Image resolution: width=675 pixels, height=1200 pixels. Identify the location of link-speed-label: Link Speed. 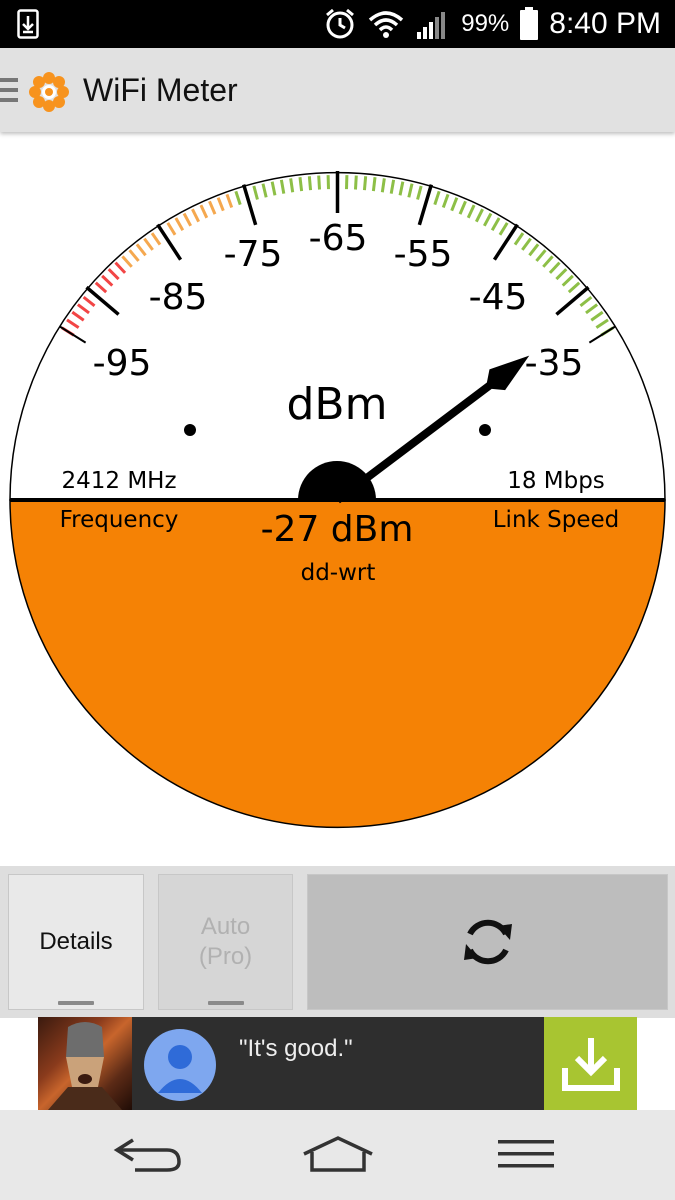
(556, 520).